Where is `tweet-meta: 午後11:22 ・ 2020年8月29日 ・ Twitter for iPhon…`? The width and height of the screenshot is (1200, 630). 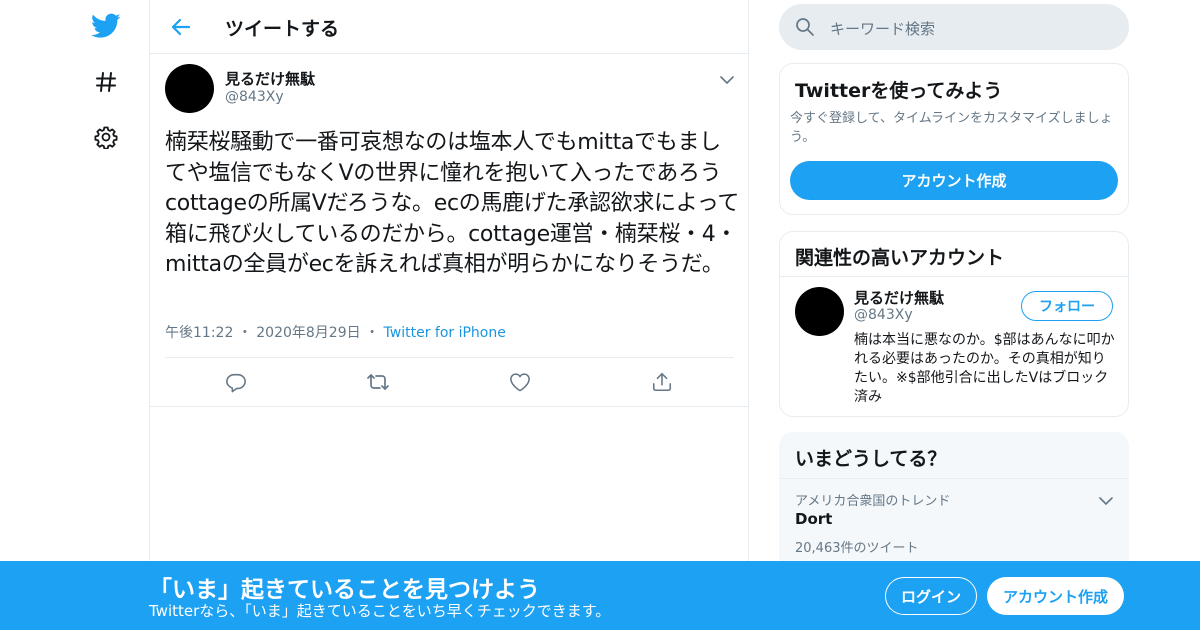
tweet-meta: 午後11:22 ・ 2020年8月29日 ・ Twitter for iPhon… is located at coordinates (335, 332).